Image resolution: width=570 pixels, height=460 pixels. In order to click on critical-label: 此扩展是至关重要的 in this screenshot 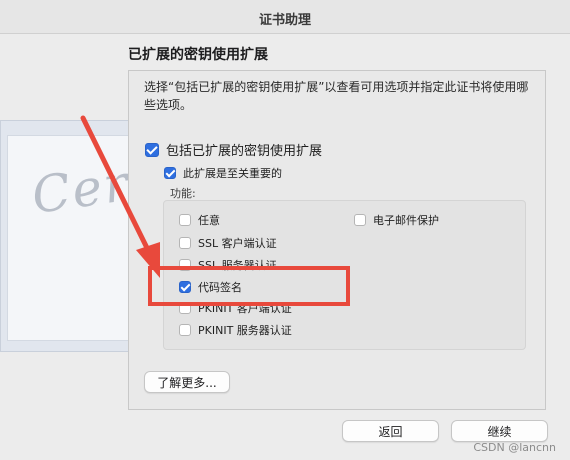, I will do `click(232, 173)`.